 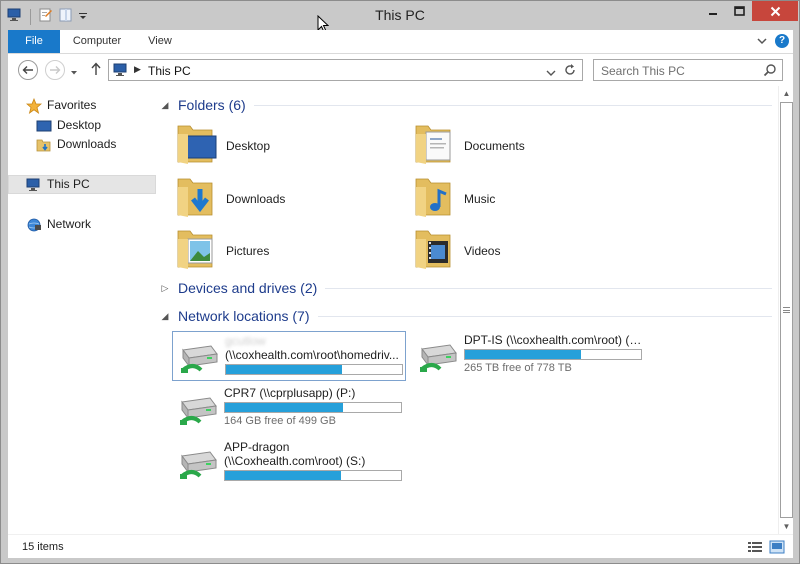 What do you see at coordinates (770, 71) in the screenshot?
I see `search-icon` at bounding box center [770, 71].